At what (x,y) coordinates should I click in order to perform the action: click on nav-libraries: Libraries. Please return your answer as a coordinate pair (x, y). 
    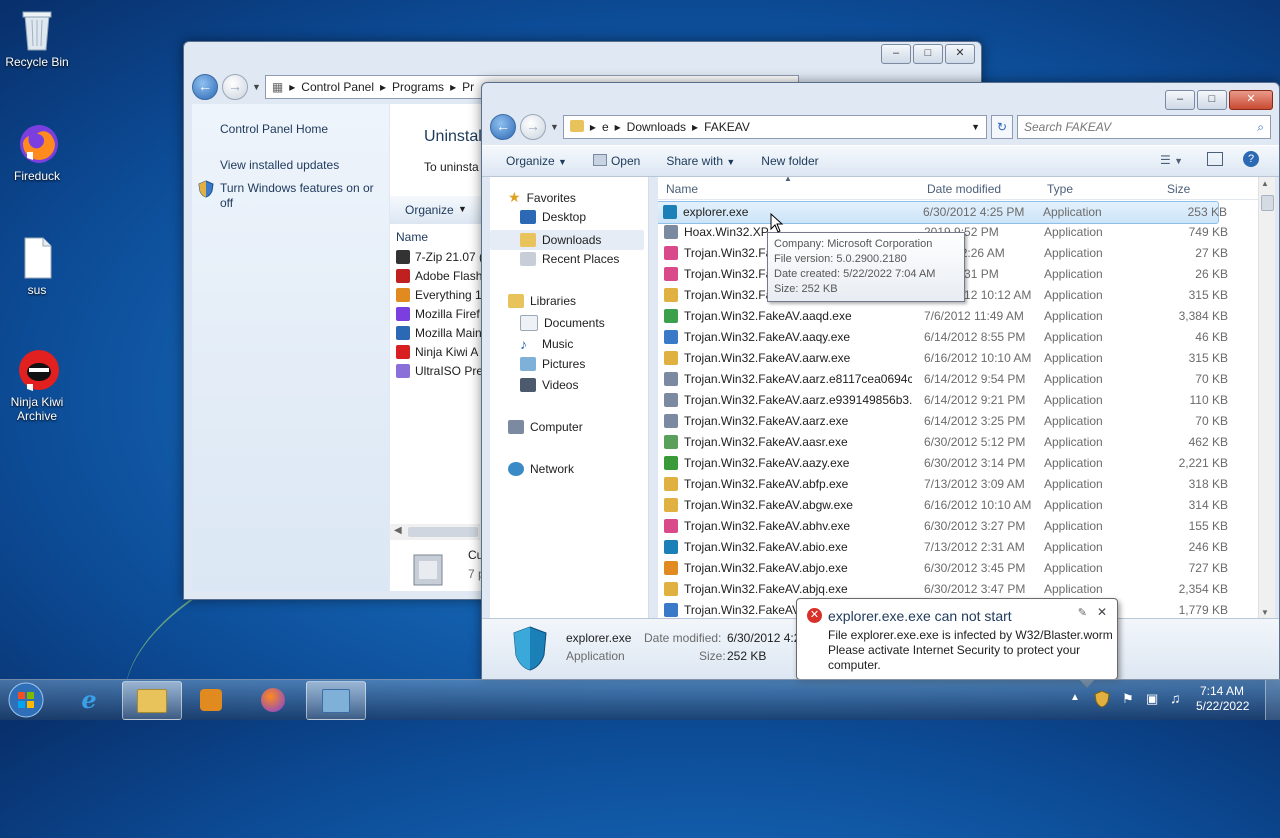
    Looking at the image, I should click on (542, 301).